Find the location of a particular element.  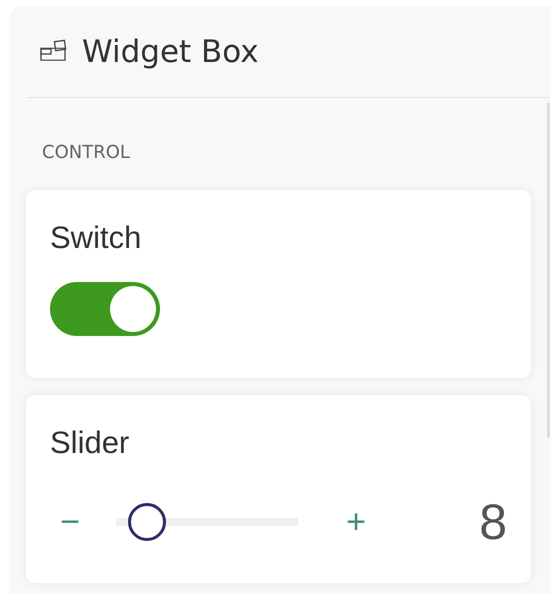

slider-thumb is located at coordinates (147, 522).